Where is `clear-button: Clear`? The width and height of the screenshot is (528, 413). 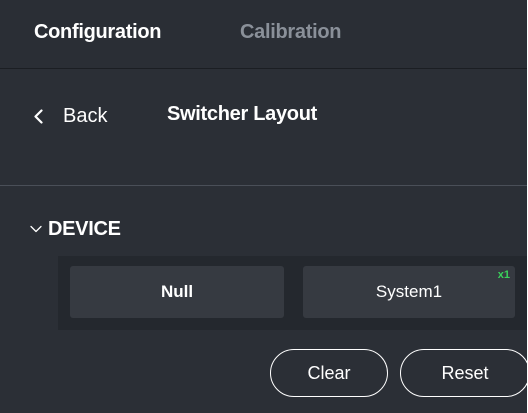 clear-button: Clear is located at coordinates (329, 373).